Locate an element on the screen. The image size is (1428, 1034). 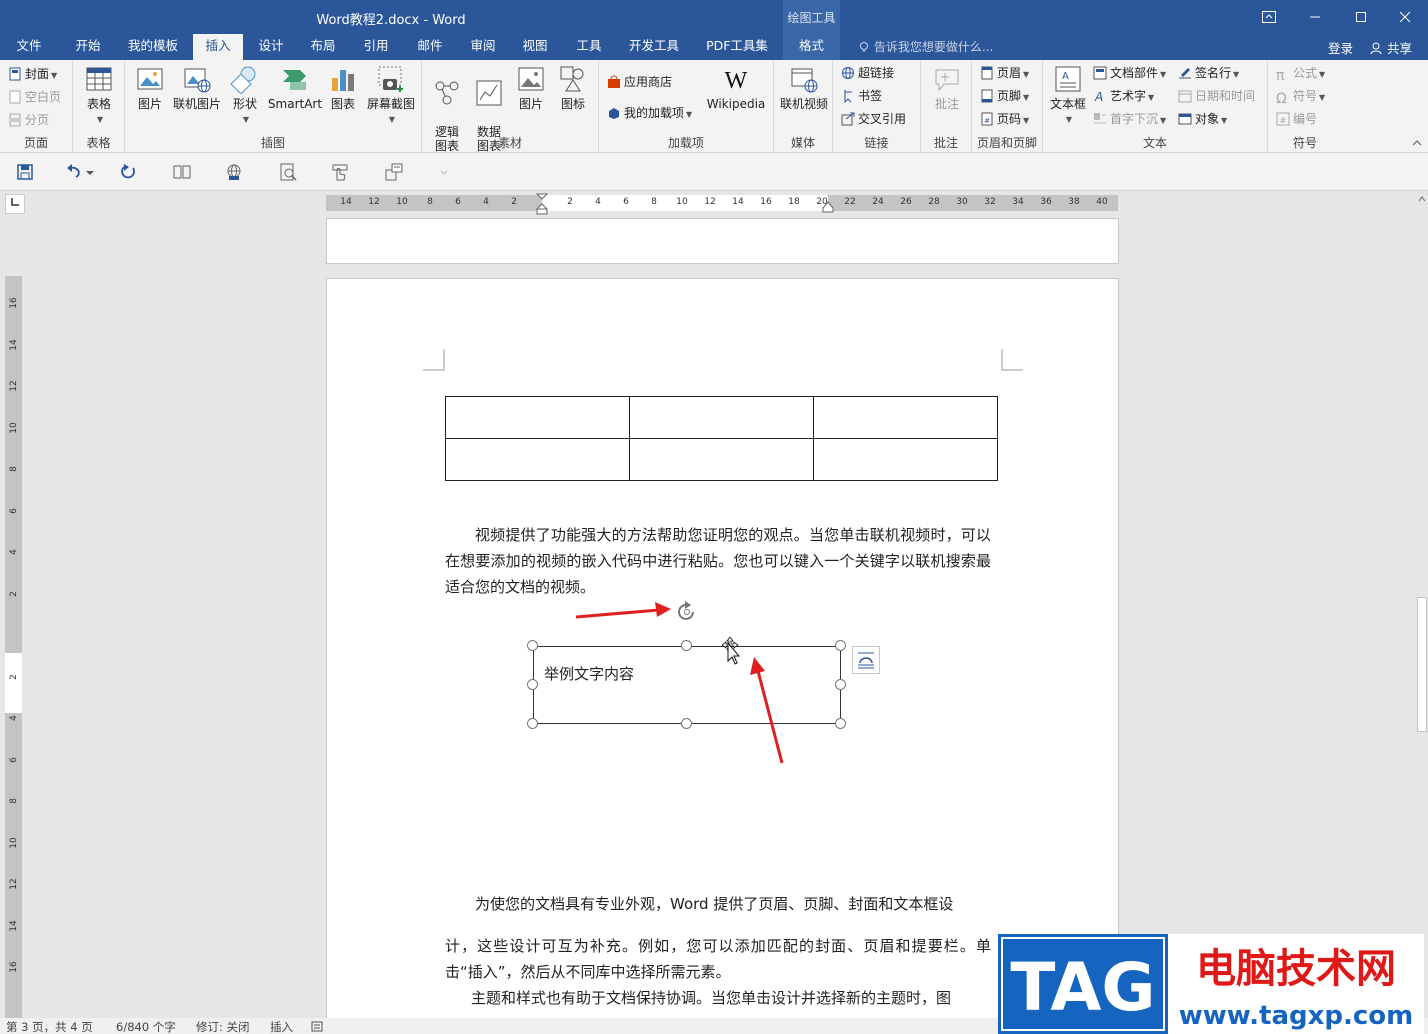
resize-handle-right is located at coordinates (840, 684).